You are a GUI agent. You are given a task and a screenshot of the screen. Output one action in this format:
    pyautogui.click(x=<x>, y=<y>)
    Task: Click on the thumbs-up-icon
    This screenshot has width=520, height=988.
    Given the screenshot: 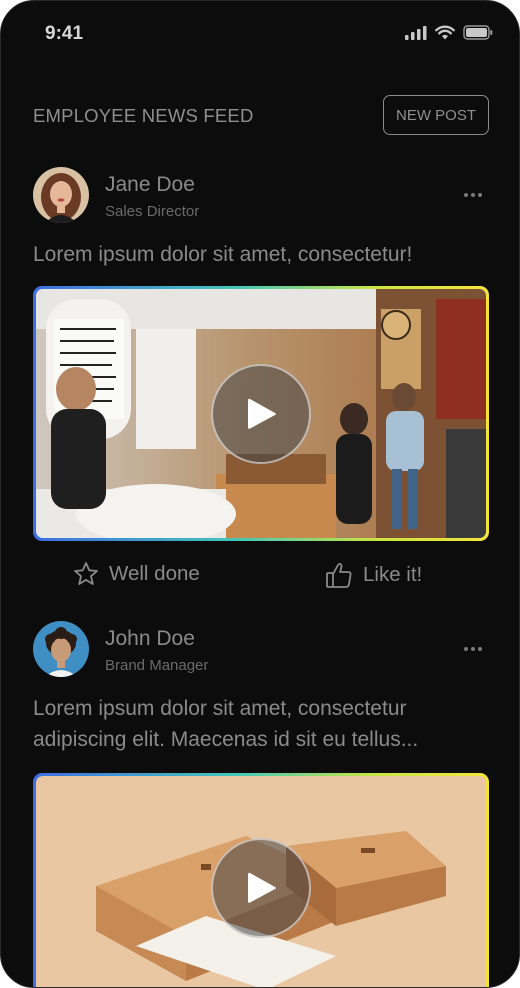 What is the action you would take?
    pyautogui.click(x=339, y=575)
    